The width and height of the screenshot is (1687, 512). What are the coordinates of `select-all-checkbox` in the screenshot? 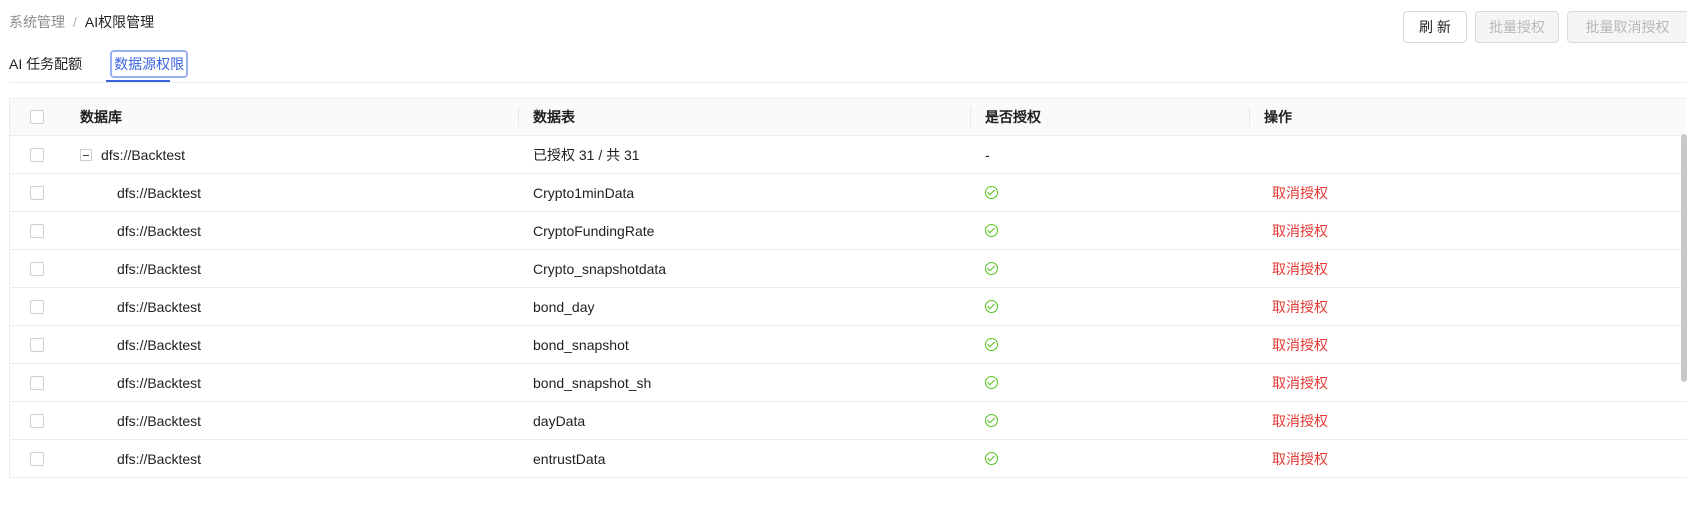 It's located at (37, 117).